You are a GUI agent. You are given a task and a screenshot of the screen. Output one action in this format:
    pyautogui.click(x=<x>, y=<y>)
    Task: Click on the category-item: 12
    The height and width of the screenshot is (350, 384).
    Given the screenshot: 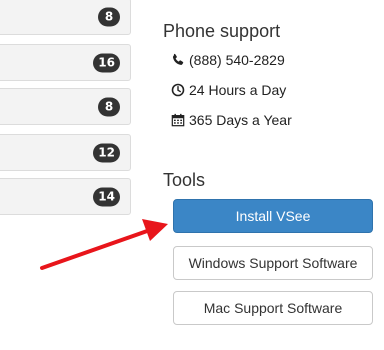 What is the action you would take?
    pyautogui.click(x=65, y=152)
    